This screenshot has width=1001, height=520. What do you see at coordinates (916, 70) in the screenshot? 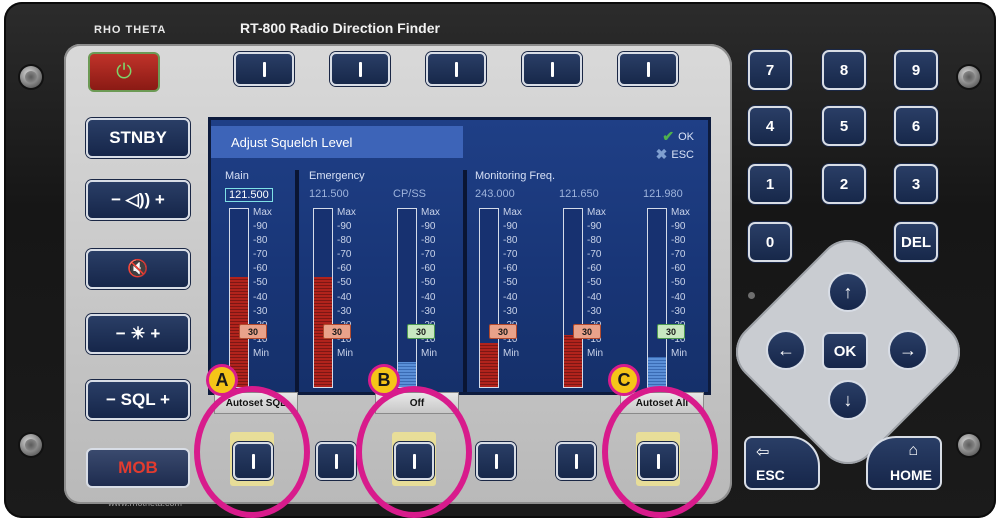
I see `key-9: 9` at bounding box center [916, 70].